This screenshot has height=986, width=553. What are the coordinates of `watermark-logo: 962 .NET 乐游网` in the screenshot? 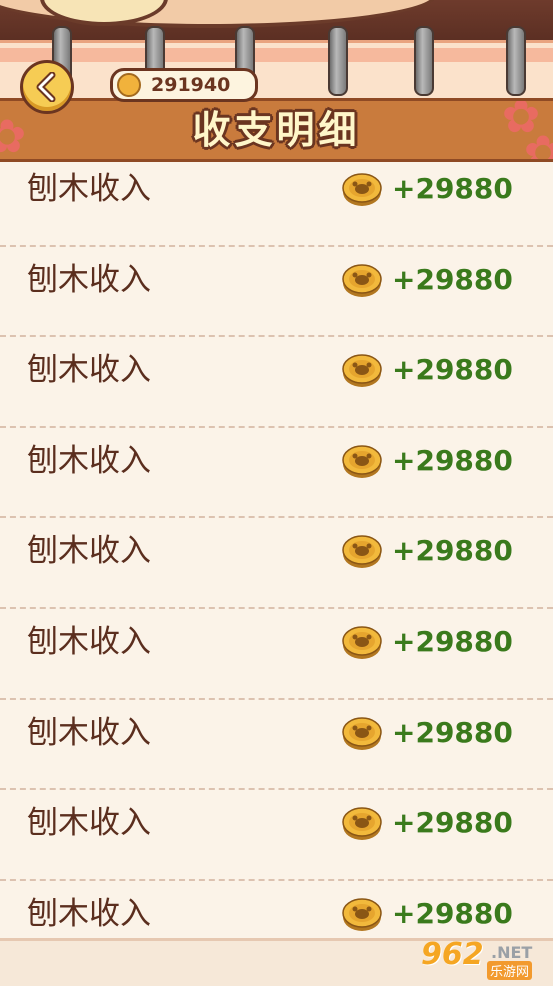 It's located at (480, 958).